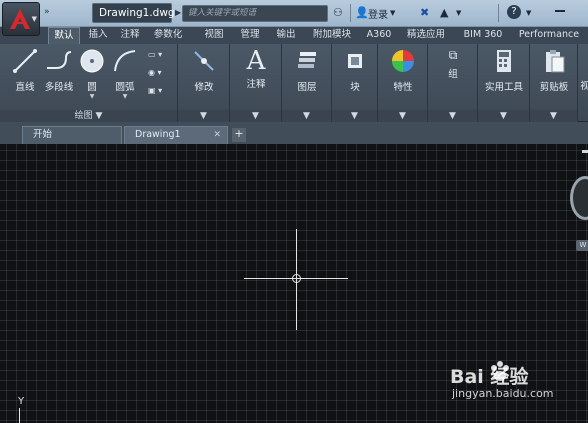  I want to click on tab-a360: A360, so click(379, 35).